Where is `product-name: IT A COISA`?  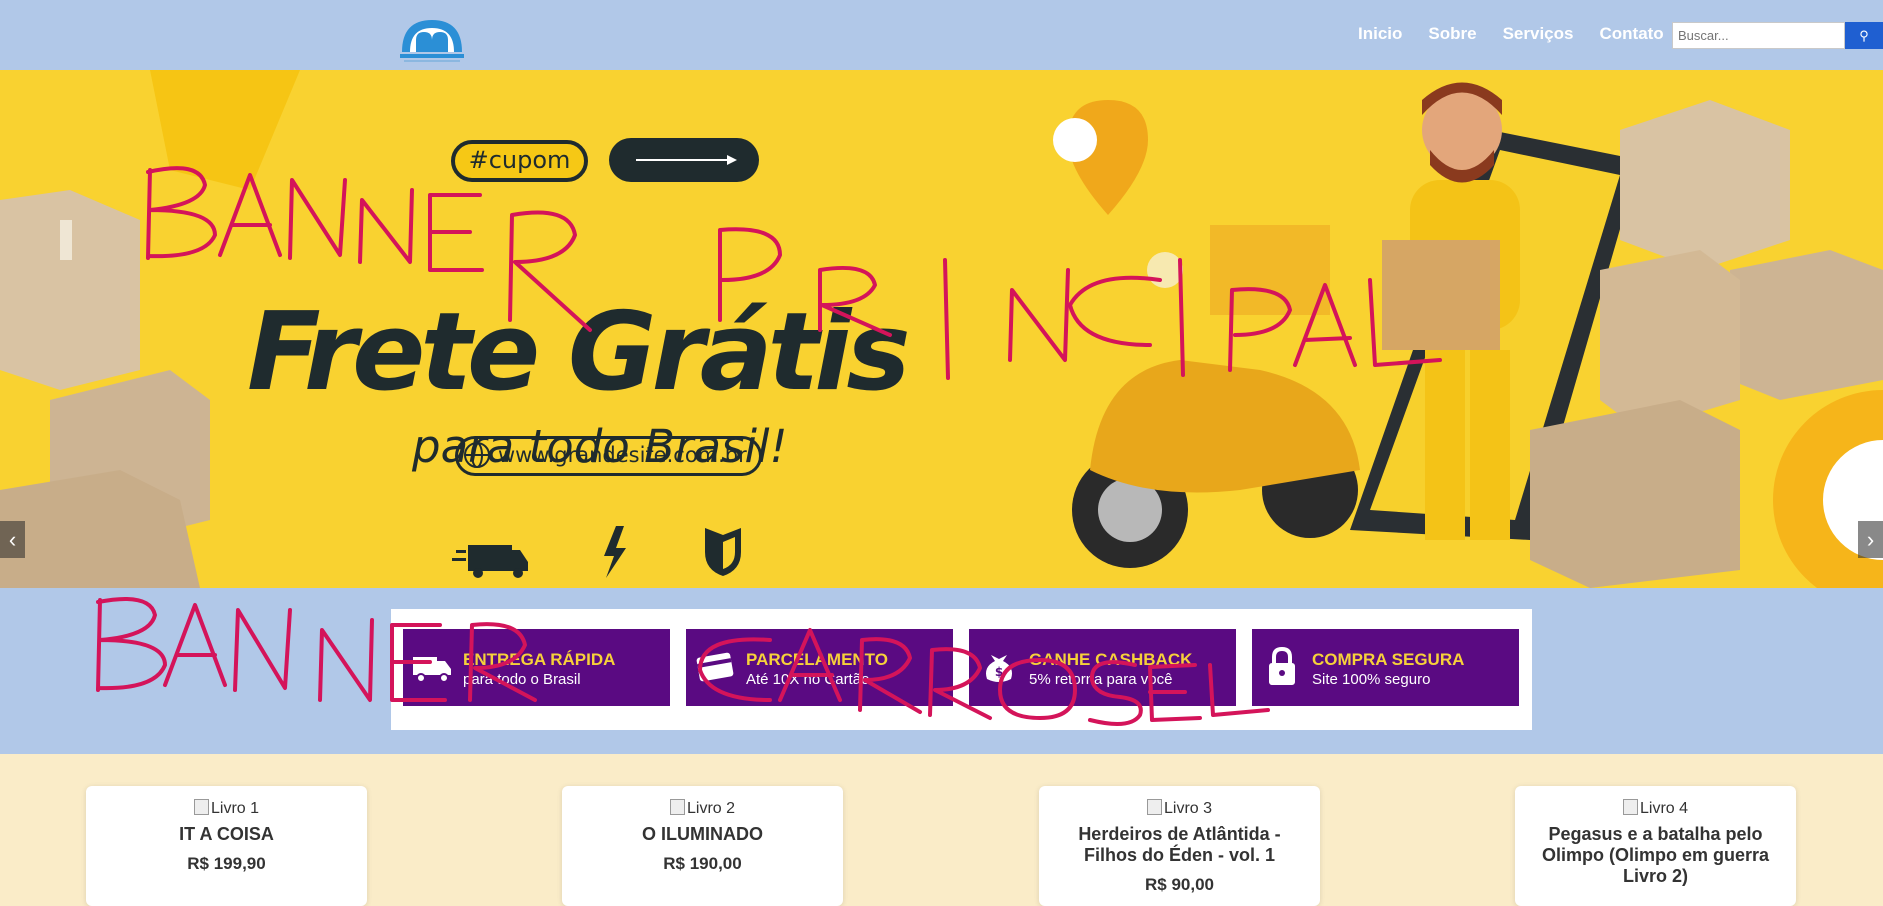 product-name: IT A COISA is located at coordinates (226, 834).